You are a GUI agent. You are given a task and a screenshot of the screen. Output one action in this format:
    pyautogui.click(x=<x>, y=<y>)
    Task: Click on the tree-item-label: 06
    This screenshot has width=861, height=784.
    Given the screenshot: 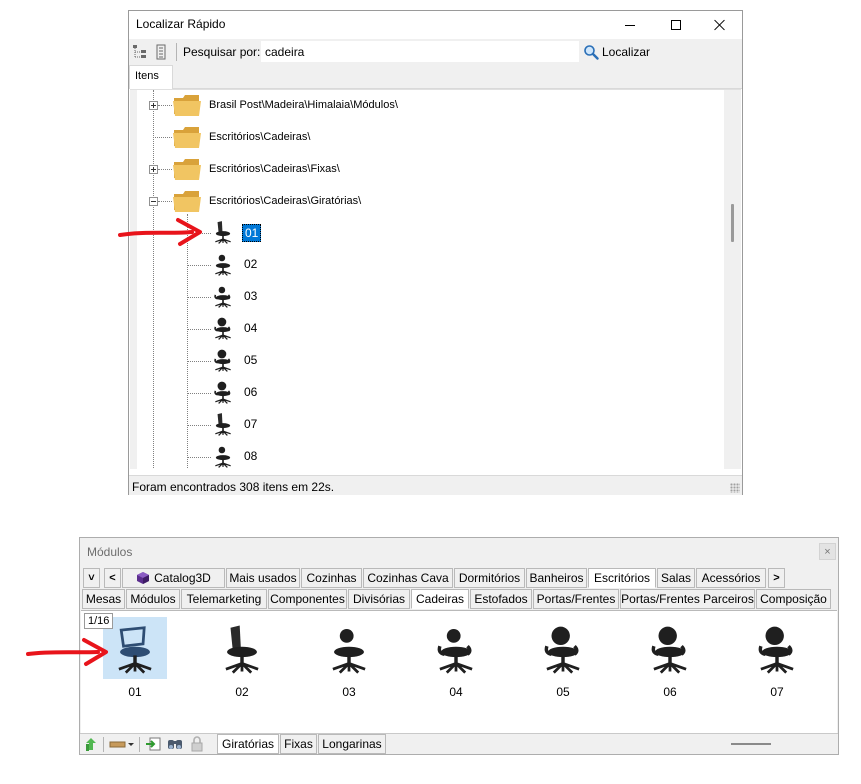 What is the action you would take?
    pyautogui.click(x=251, y=392)
    